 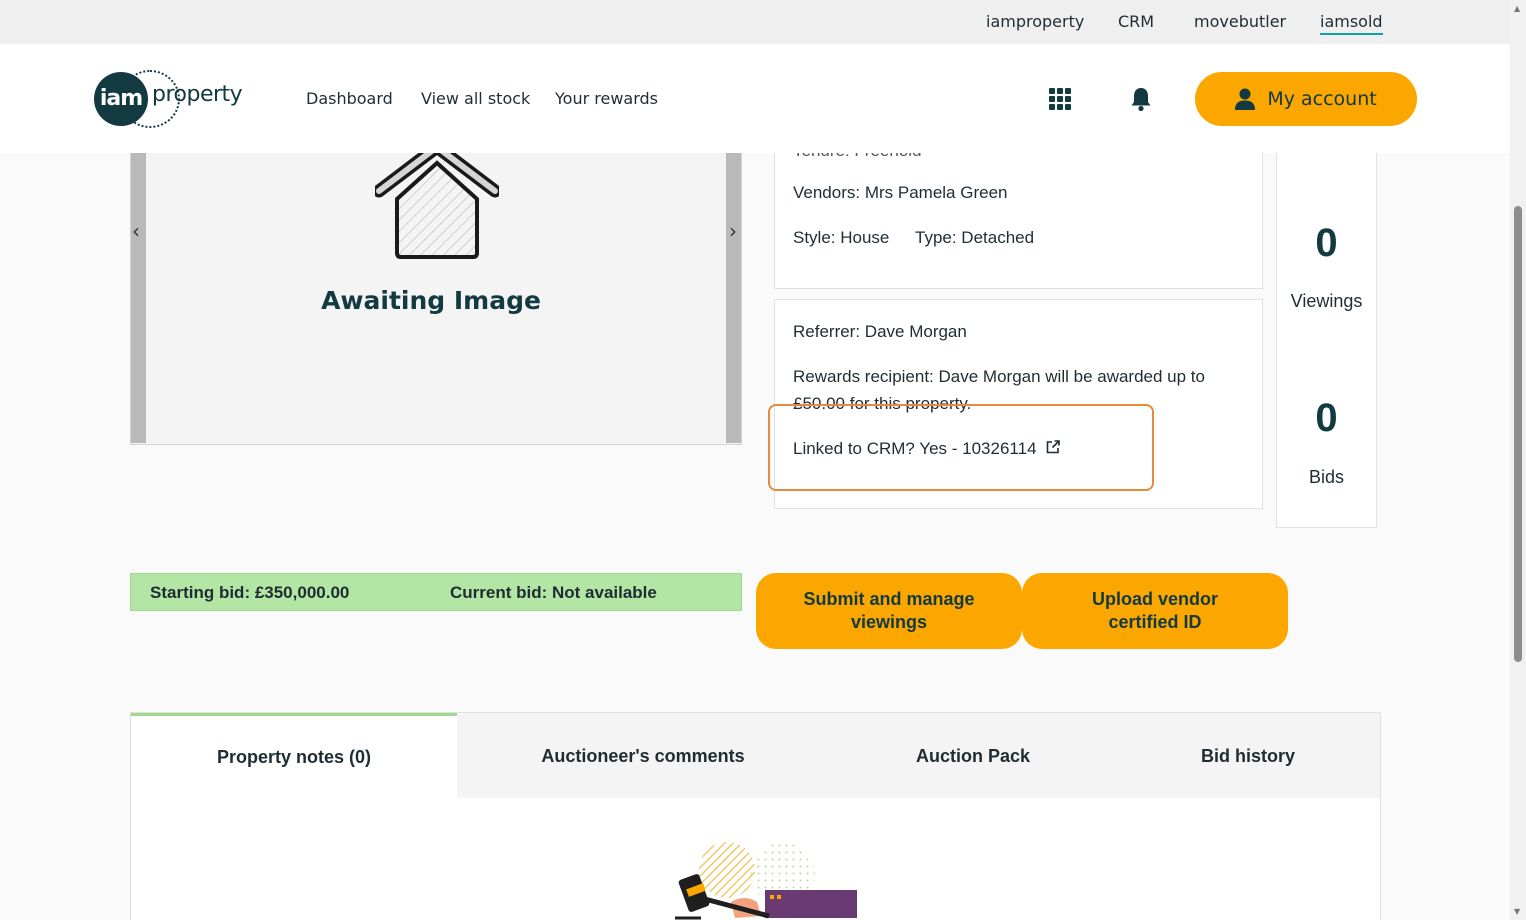 What do you see at coordinates (1351, 23) in the screenshot?
I see `brand-link-iamsold: iamsold` at bounding box center [1351, 23].